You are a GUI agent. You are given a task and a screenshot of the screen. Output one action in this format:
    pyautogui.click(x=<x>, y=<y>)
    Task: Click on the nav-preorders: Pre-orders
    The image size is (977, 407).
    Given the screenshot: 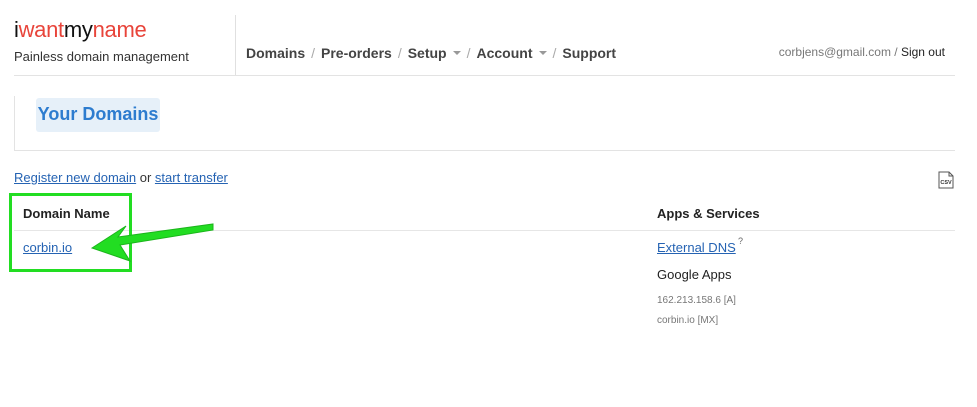 What is the action you would take?
    pyautogui.click(x=356, y=53)
    